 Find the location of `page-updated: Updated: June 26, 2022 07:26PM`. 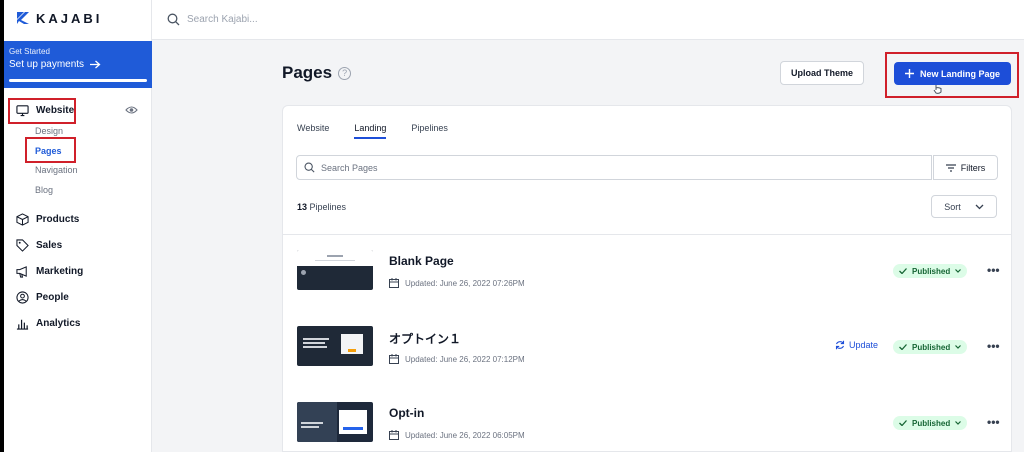

page-updated: Updated: June 26, 2022 07:26PM is located at coordinates (457, 283).